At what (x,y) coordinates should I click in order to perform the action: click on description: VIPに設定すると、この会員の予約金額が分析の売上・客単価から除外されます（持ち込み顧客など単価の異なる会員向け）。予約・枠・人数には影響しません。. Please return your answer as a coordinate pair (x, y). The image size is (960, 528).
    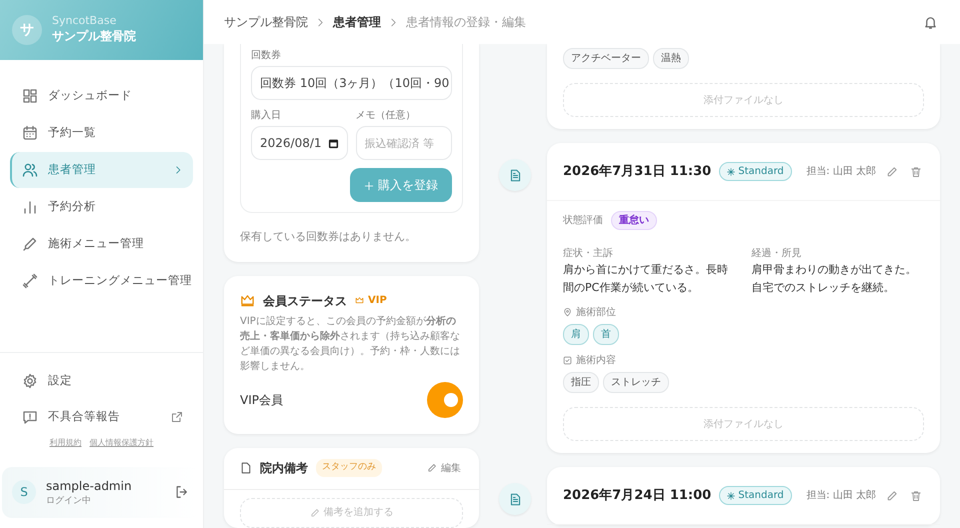
    Looking at the image, I should click on (350, 344).